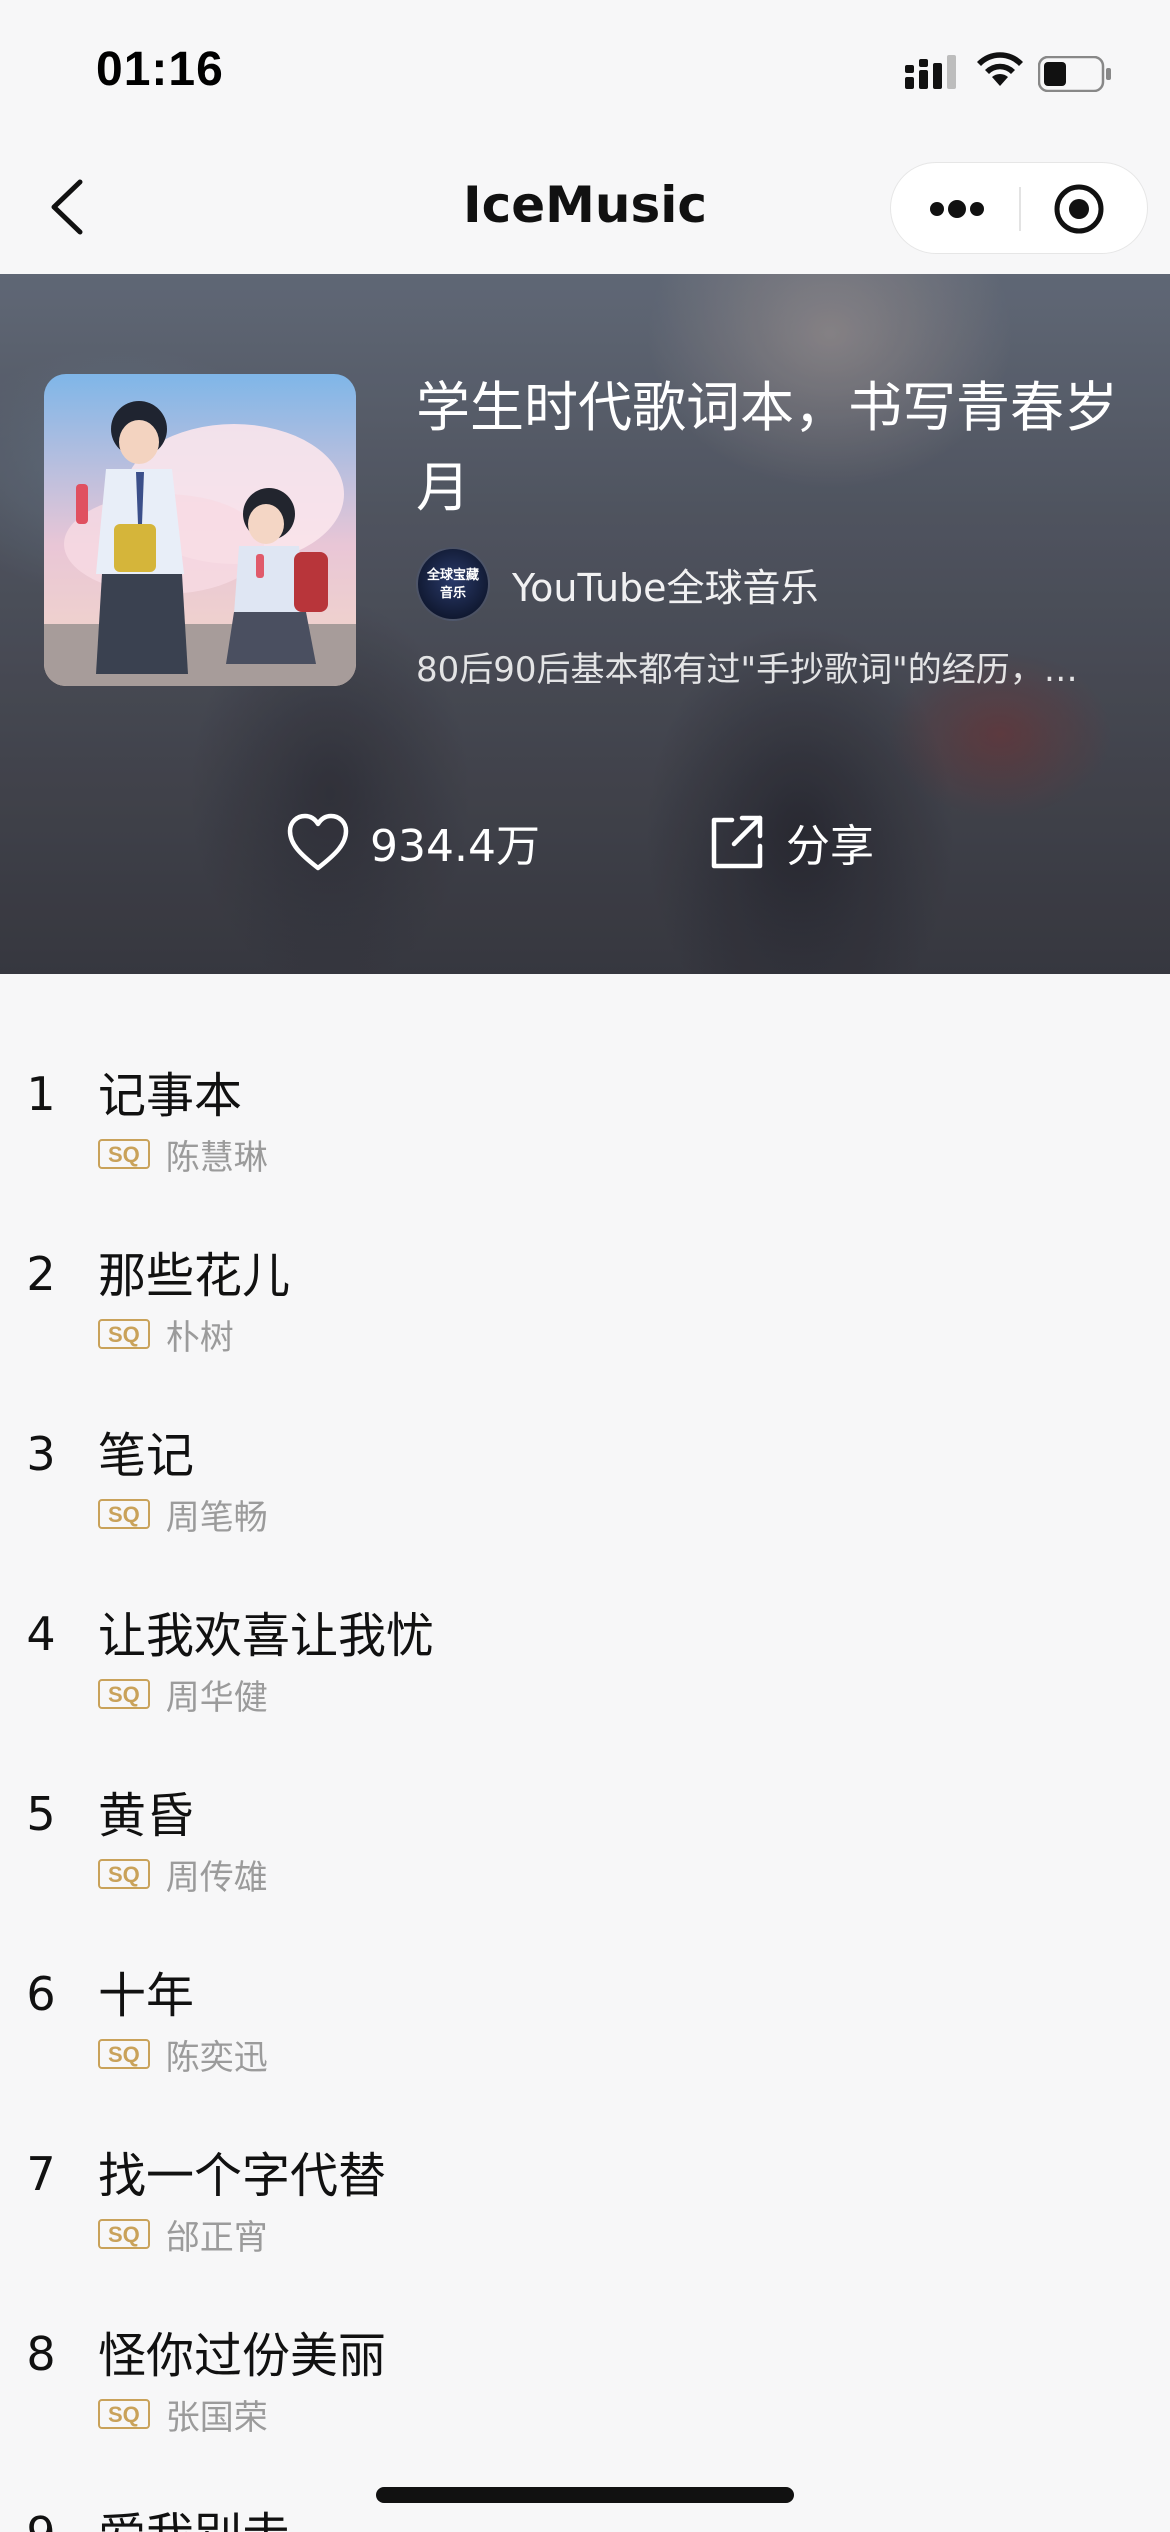 Image resolution: width=1170 pixels, height=2532 pixels. Describe the element at coordinates (41, 2174) in the screenshot. I see `song-index: 7` at that location.